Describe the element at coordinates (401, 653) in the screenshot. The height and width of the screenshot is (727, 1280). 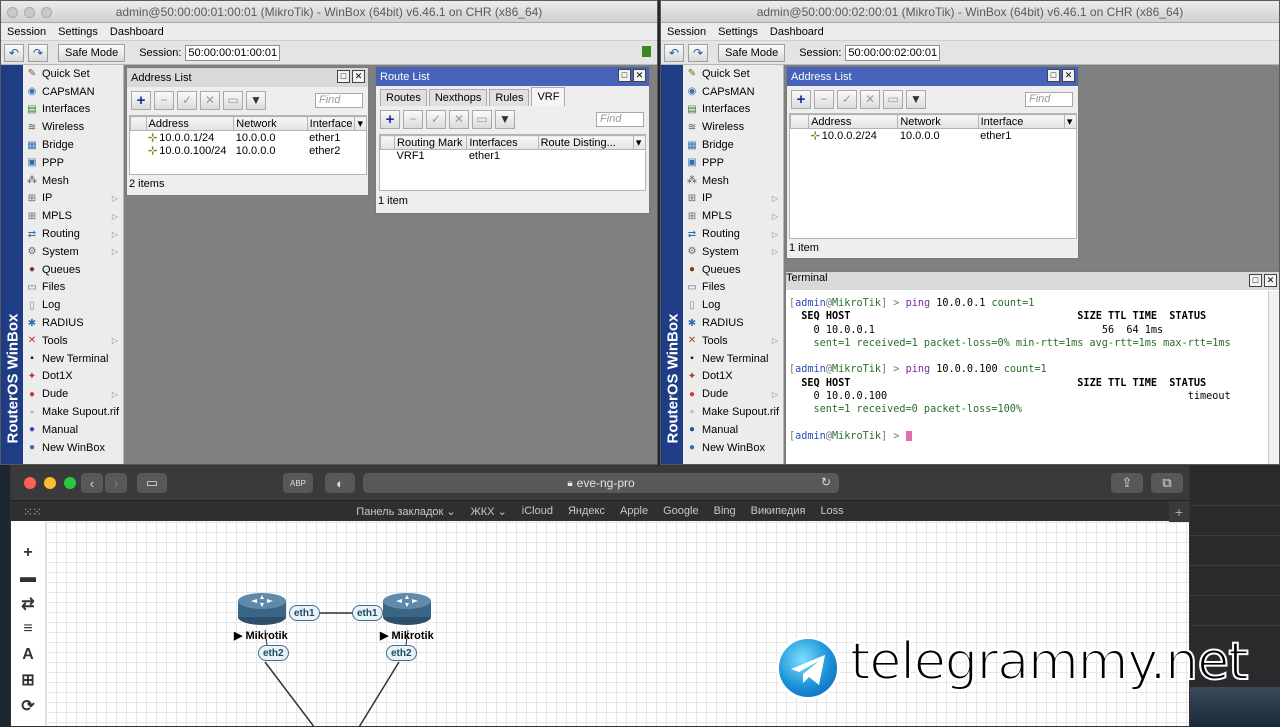
I see `interface-label-eth2-right: eth2` at that location.